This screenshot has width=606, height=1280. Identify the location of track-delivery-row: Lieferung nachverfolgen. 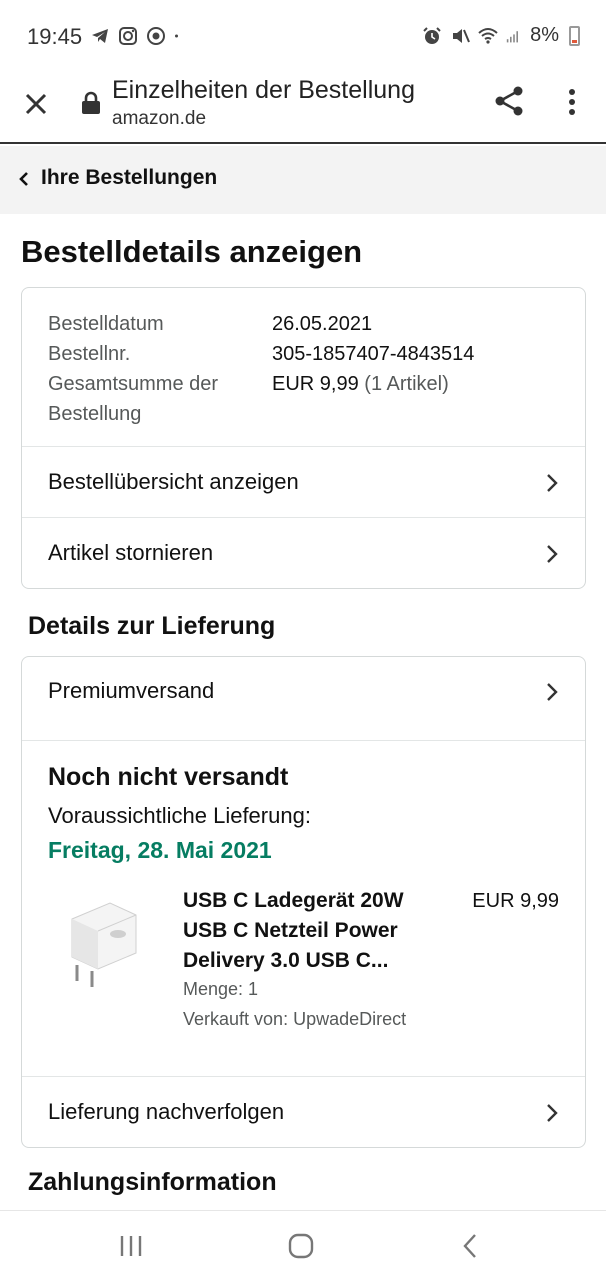
(303, 1113).